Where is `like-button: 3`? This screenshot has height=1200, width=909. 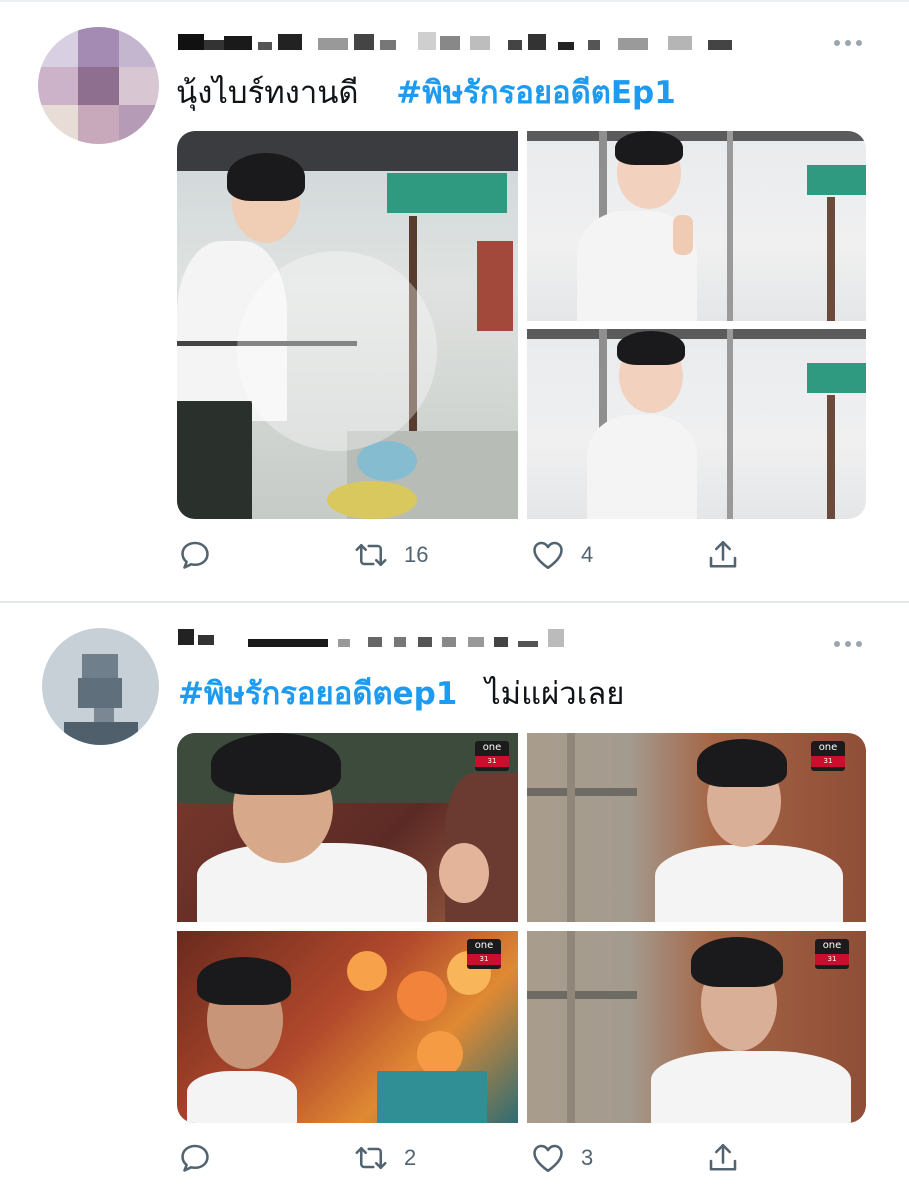 like-button: 3 is located at coordinates (561, 1158).